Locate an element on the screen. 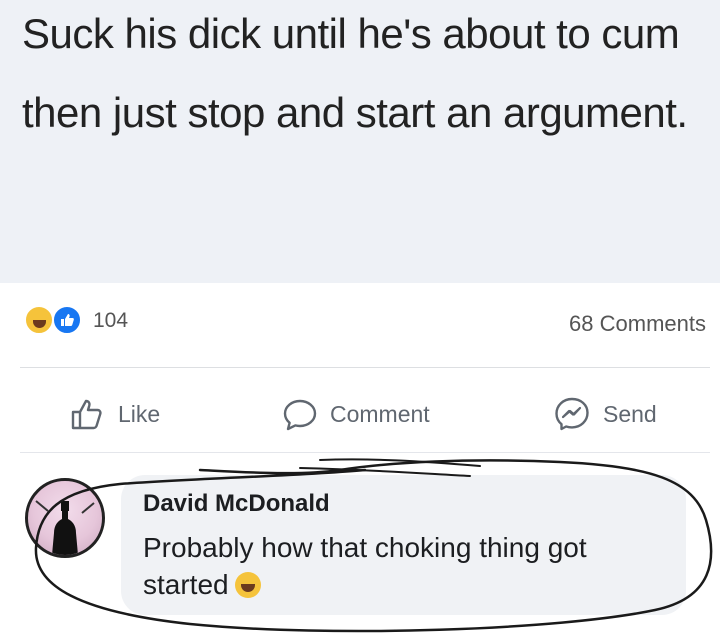 The height and width of the screenshot is (637, 720). laughing-emoji-icon is located at coordinates (247, 585).